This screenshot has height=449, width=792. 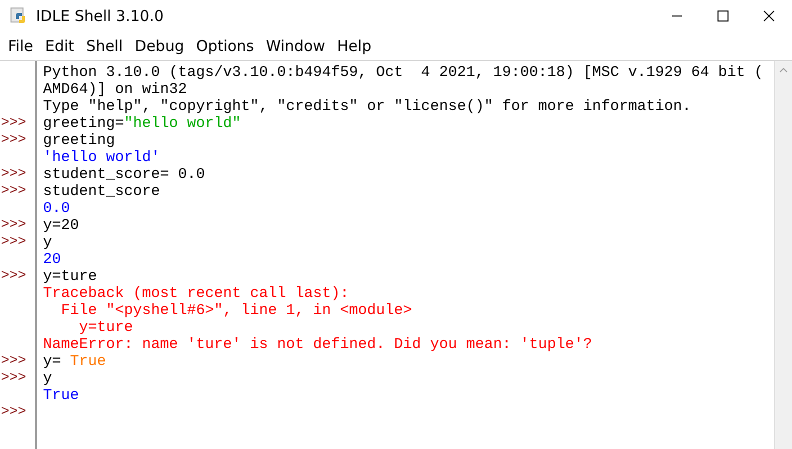 What do you see at coordinates (88, 361) in the screenshot?
I see `code-text: True` at bounding box center [88, 361].